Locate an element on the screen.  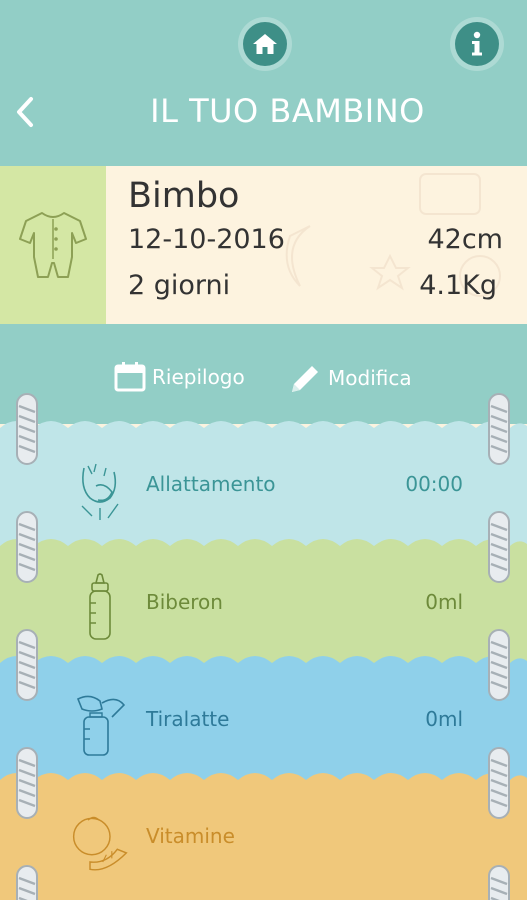
home-icon is located at coordinates (265, 44).